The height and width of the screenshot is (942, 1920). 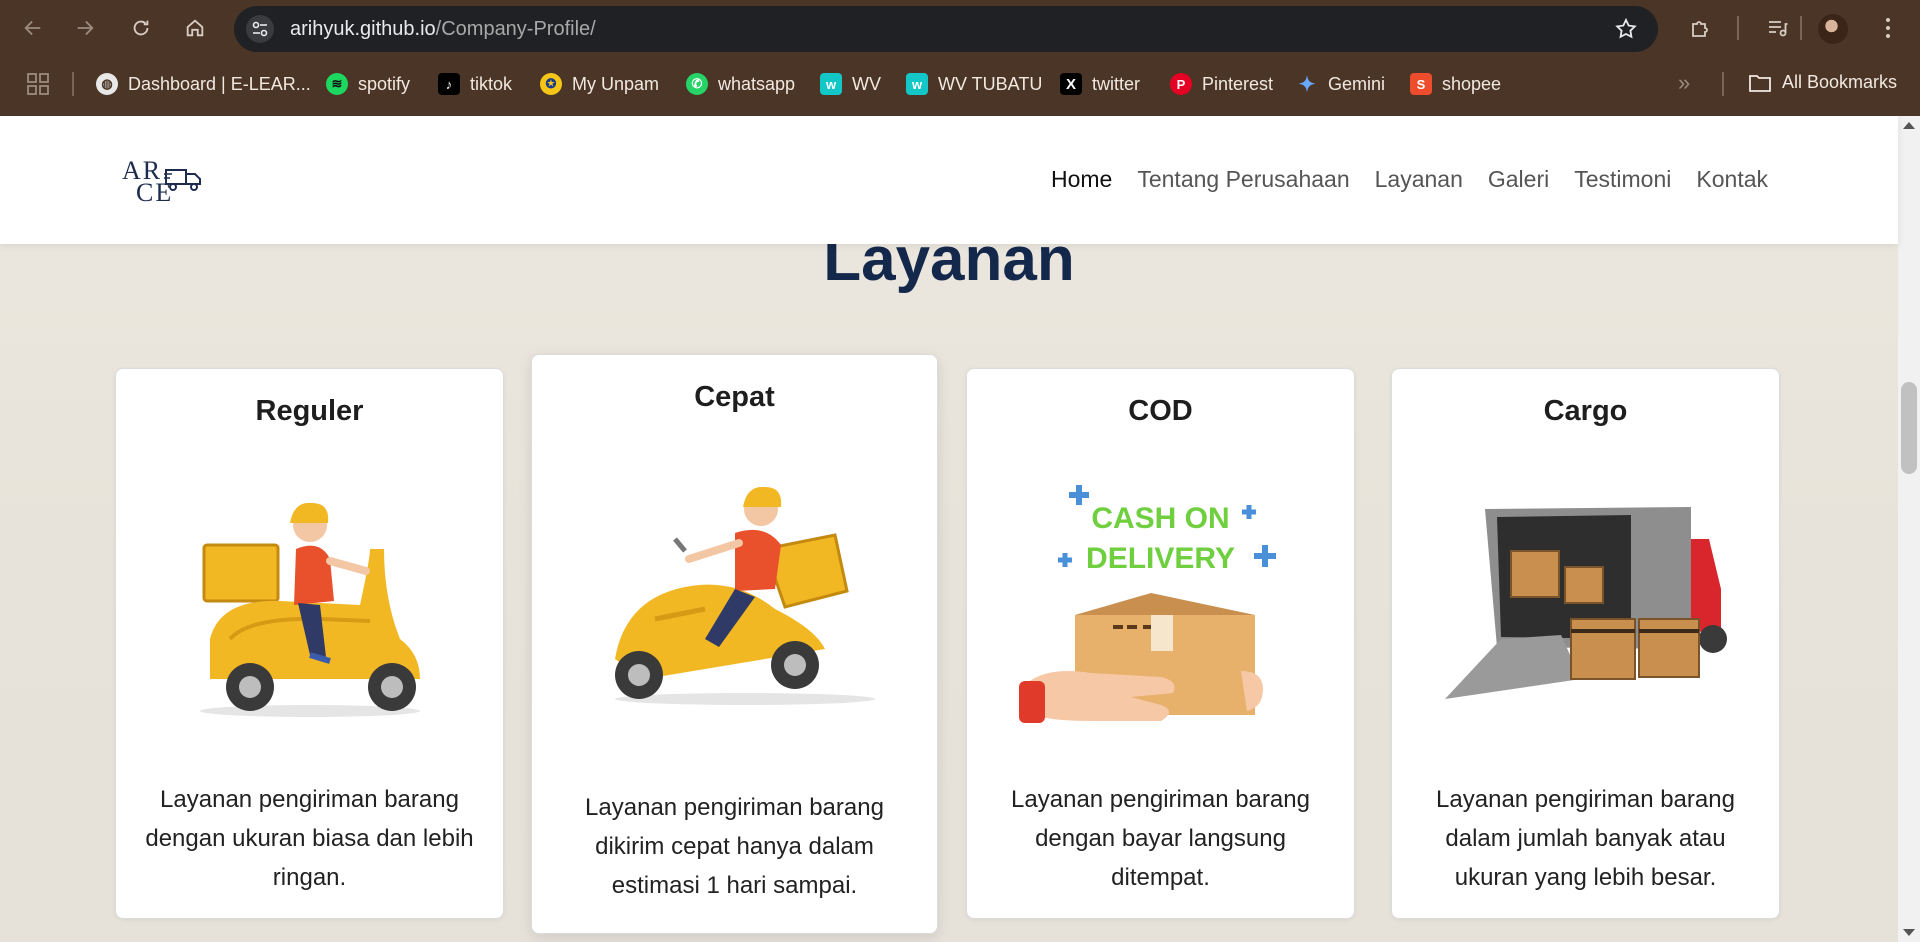 I want to click on card-title: Cargo, so click(x=1585, y=411).